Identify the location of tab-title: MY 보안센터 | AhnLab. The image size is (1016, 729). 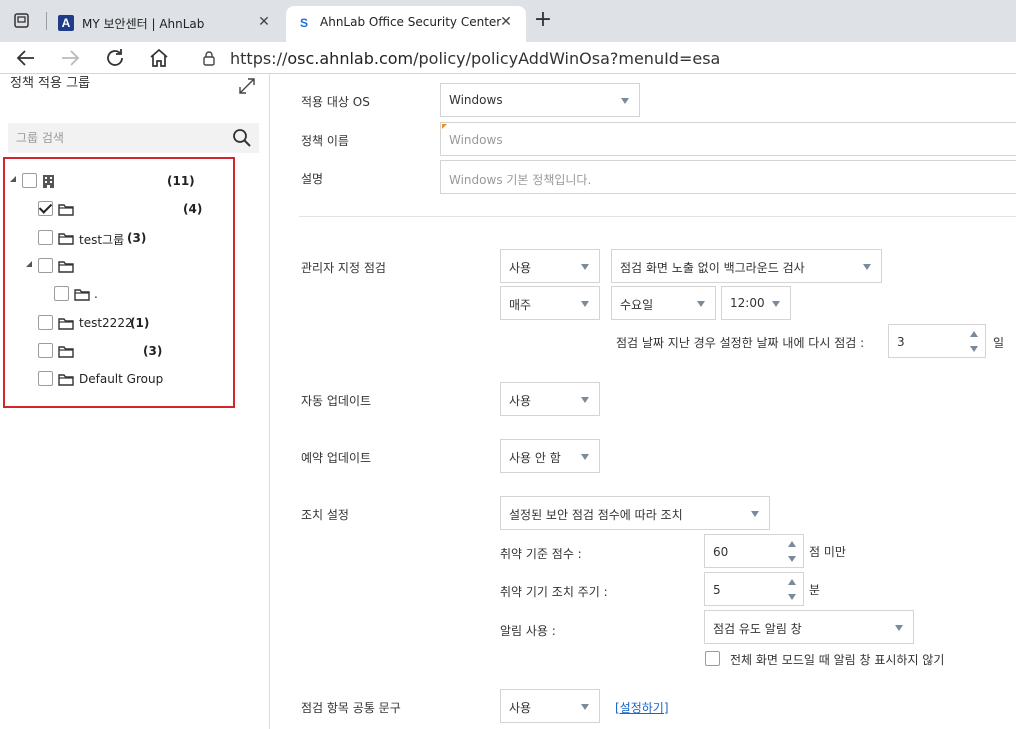
(143, 24).